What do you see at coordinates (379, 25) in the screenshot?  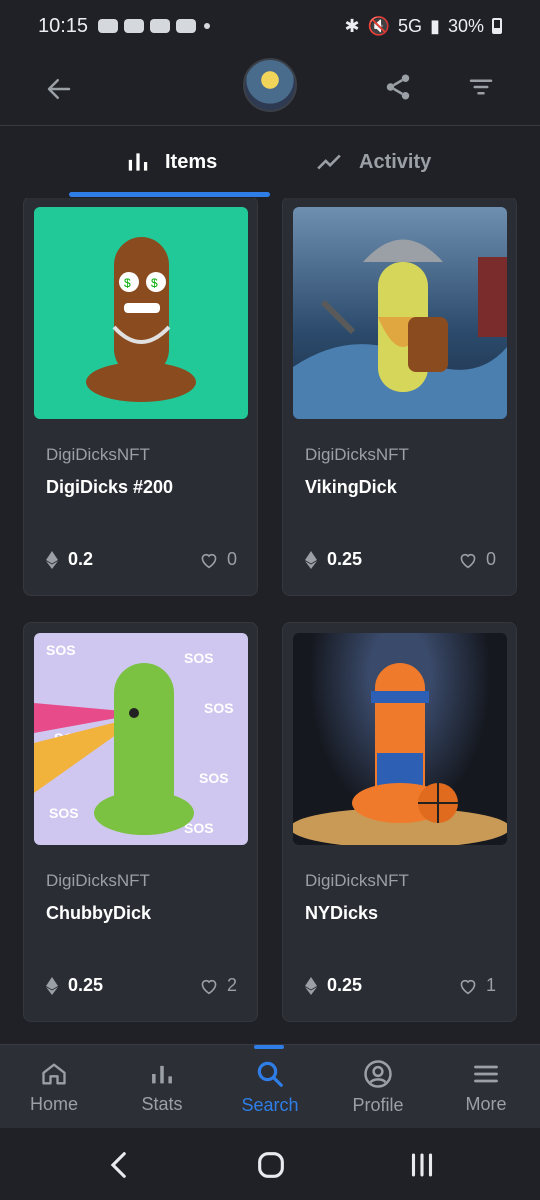 I see `mute-icon: 🔇` at bounding box center [379, 25].